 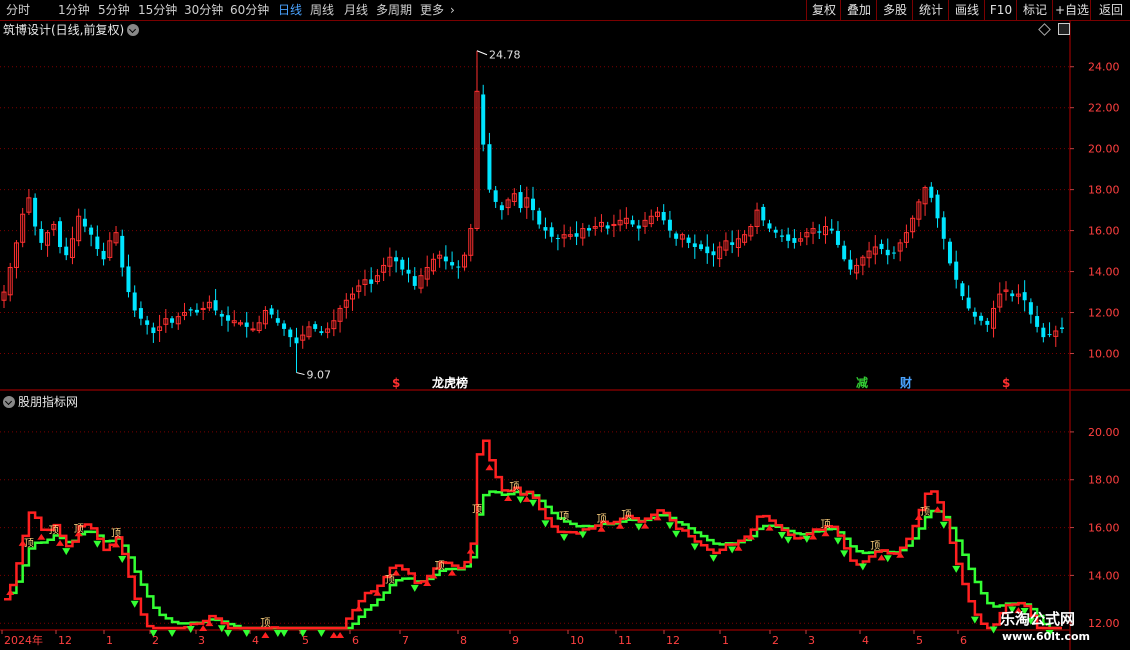 What do you see at coordinates (1064, 29) in the screenshot?
I see `window-restore-icon` at bounding box center [1064, 29].